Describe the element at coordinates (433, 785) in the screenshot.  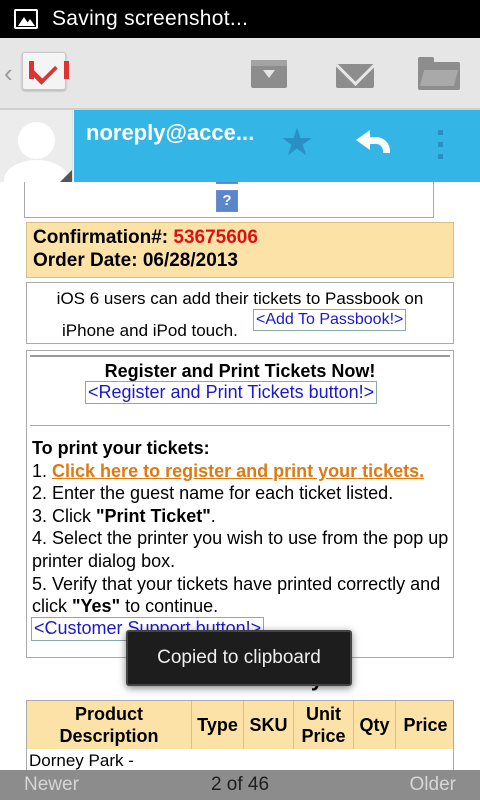
I see `older-button: Older` at that location.